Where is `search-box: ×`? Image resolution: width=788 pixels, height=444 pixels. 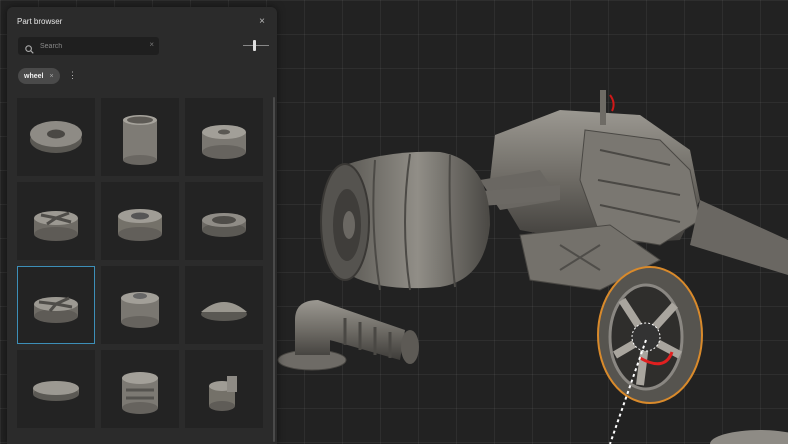
search-box: × is located at coordinates (88, 46).